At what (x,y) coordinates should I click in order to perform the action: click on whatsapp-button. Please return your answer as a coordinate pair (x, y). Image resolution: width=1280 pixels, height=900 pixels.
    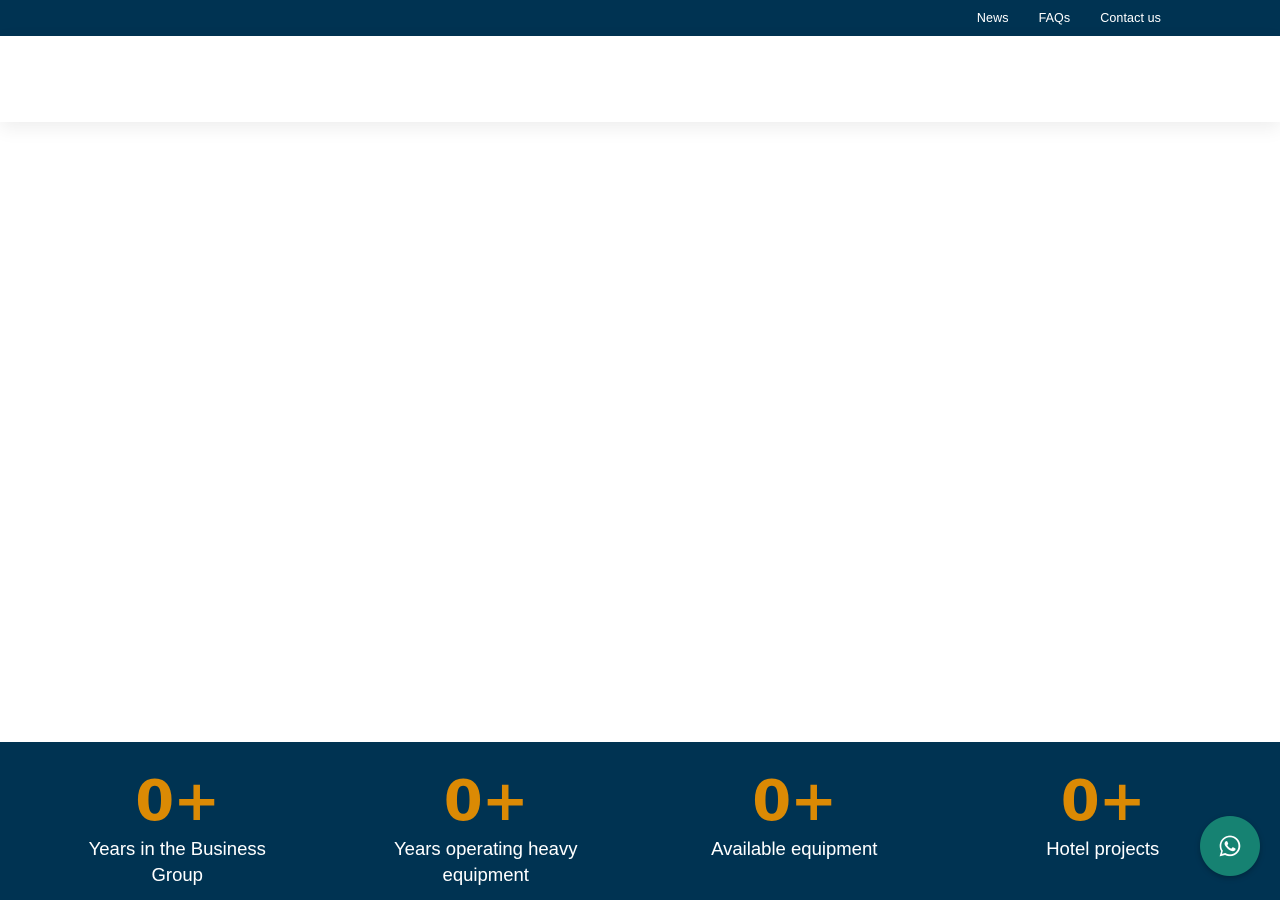
    Looking at the image, I should click on (1230, 846).